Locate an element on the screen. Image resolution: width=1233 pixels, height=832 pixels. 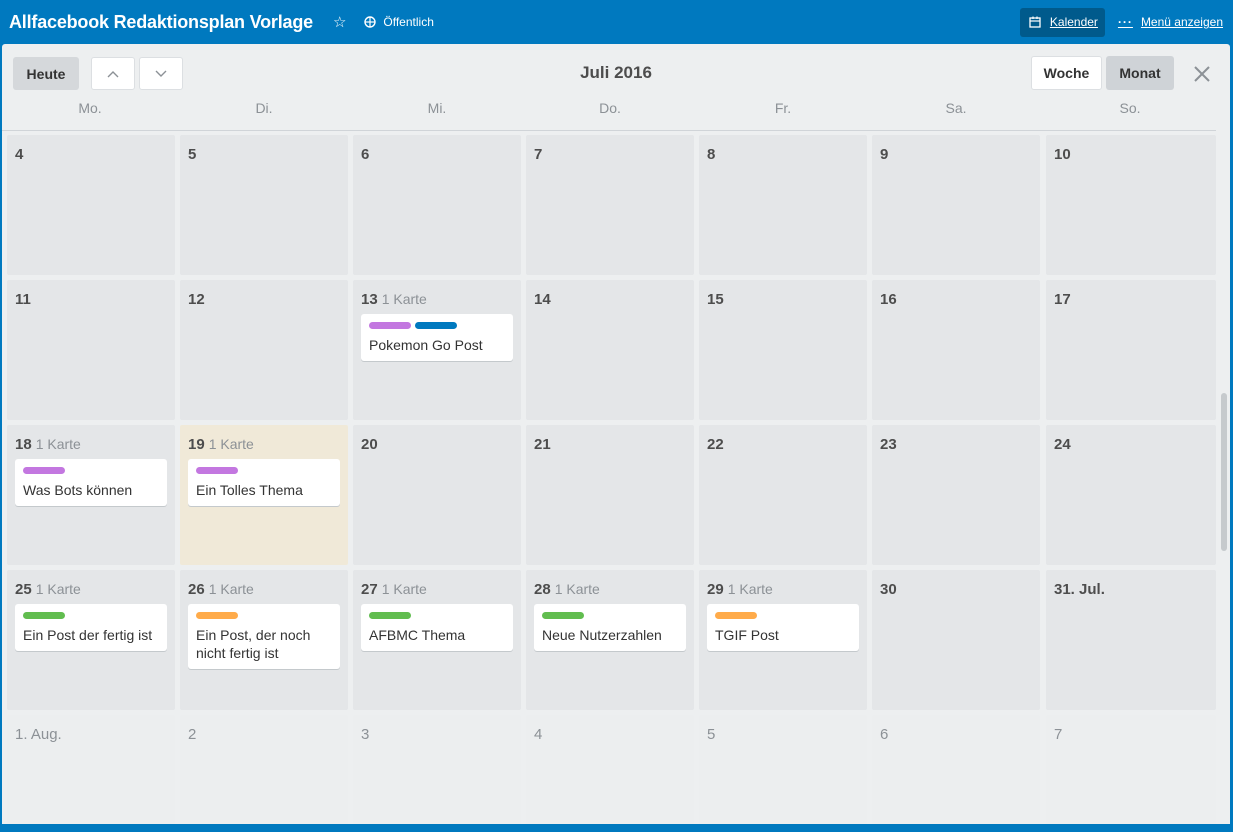
day-cell: 28 1 Karte Neue Nutzerzahlen is located at coordinates (610, 640).